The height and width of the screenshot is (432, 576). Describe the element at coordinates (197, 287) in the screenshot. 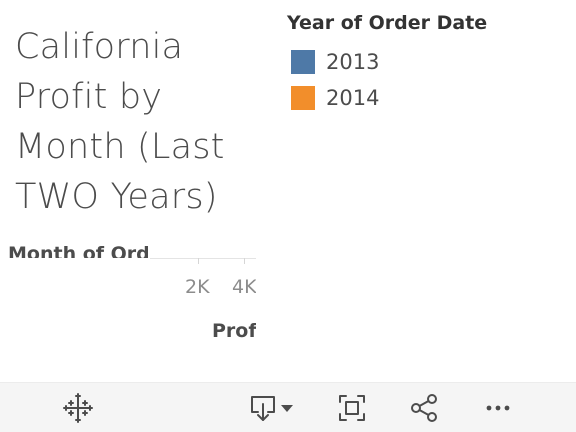

I see `axis-tick-label: 2K` at that location.